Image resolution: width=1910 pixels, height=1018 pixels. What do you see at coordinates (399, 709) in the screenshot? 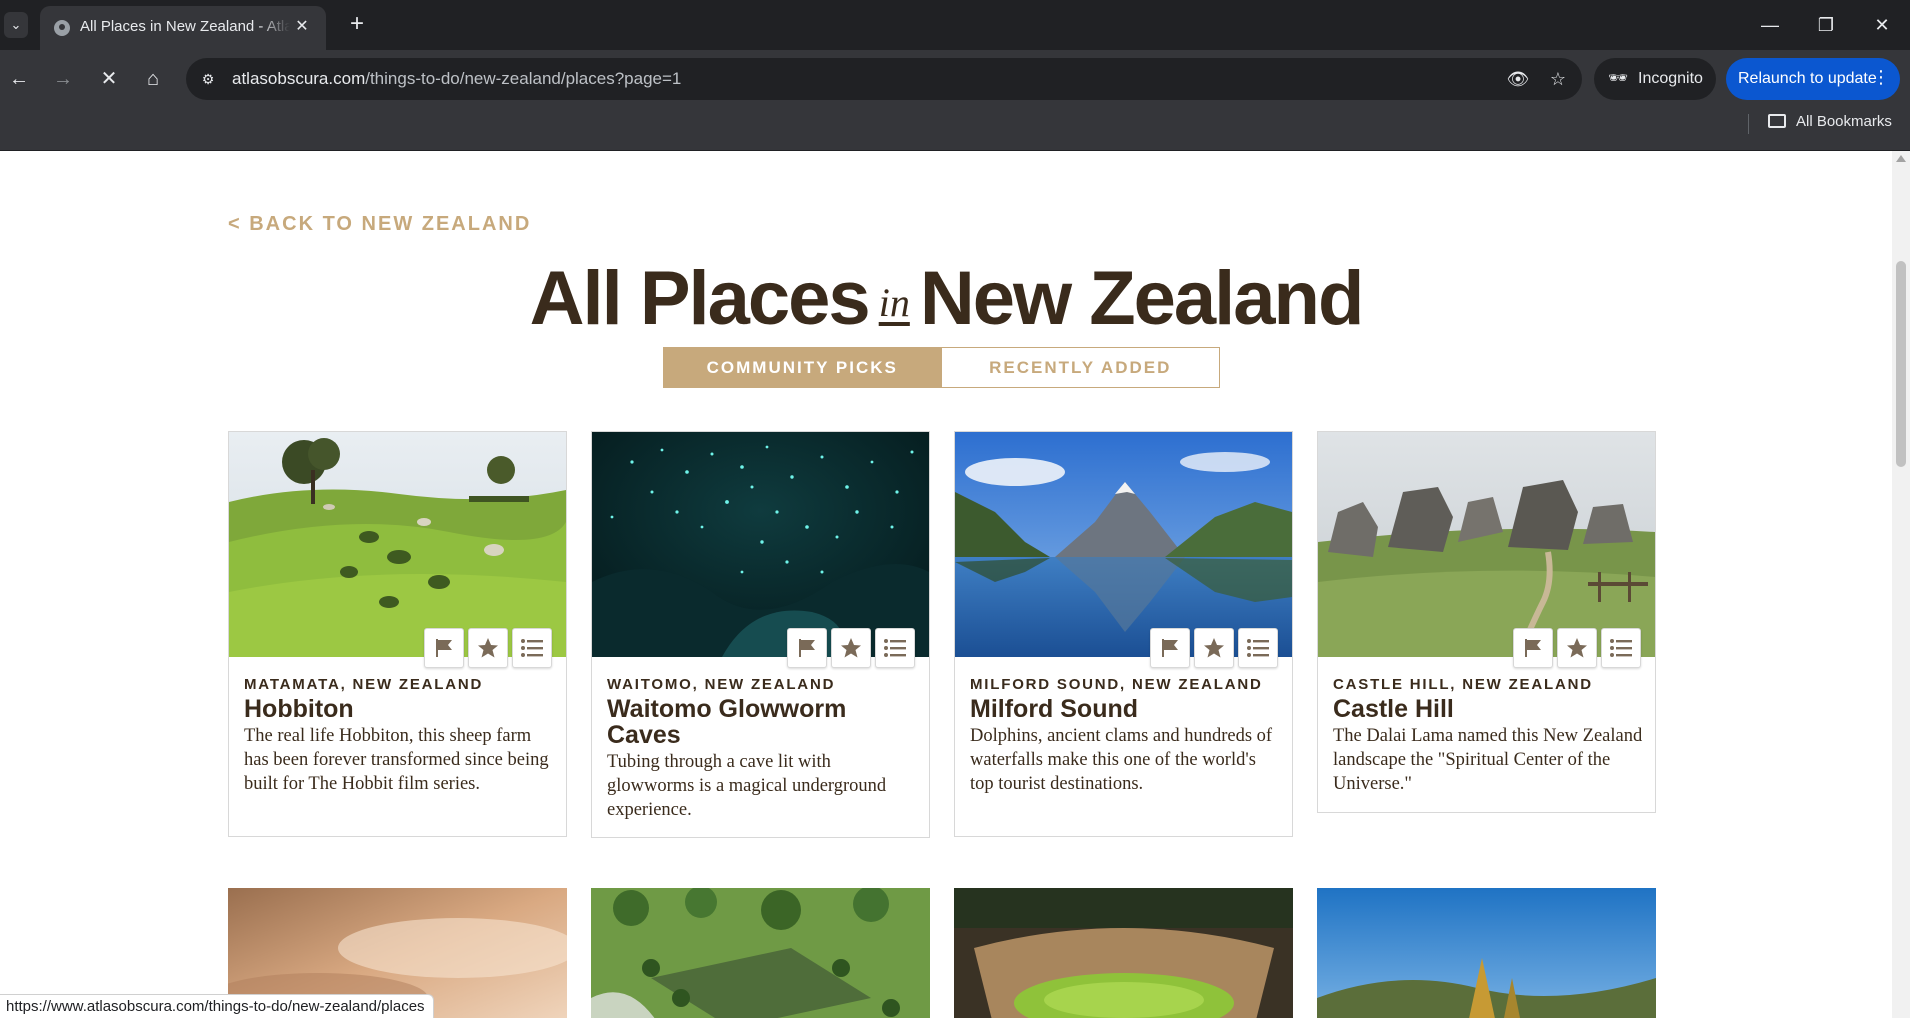
I see `place-name: Hobbiton` at bounding box center [399, 709].